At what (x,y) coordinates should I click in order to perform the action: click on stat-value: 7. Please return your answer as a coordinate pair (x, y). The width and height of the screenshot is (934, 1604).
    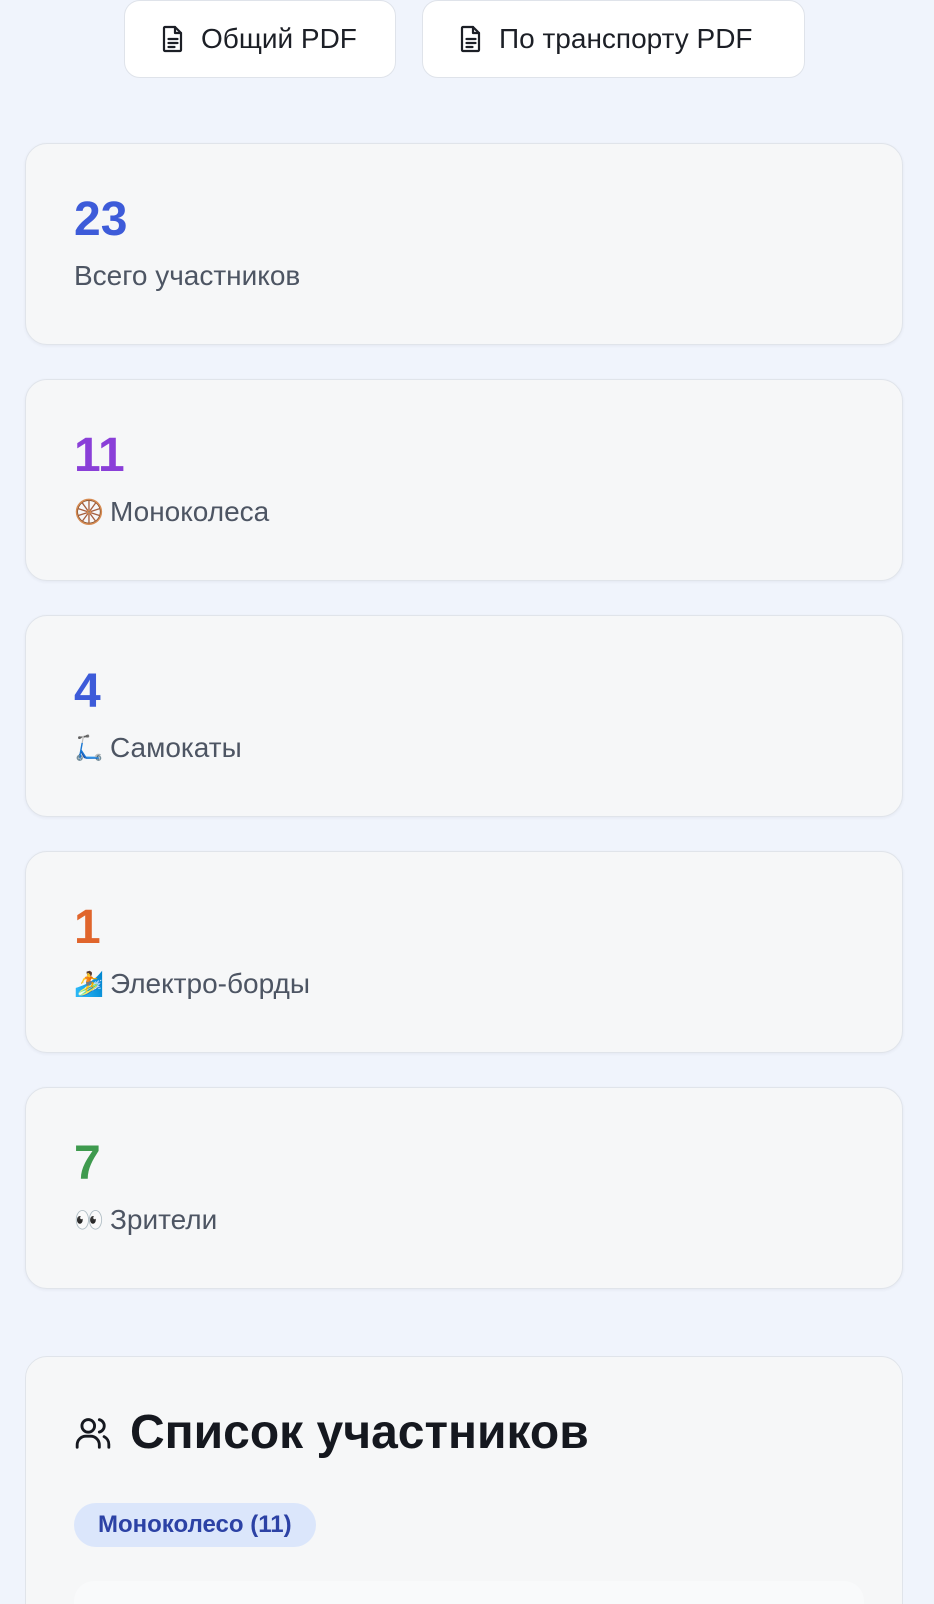
    Looking at the image, I should click on (87, 1163).